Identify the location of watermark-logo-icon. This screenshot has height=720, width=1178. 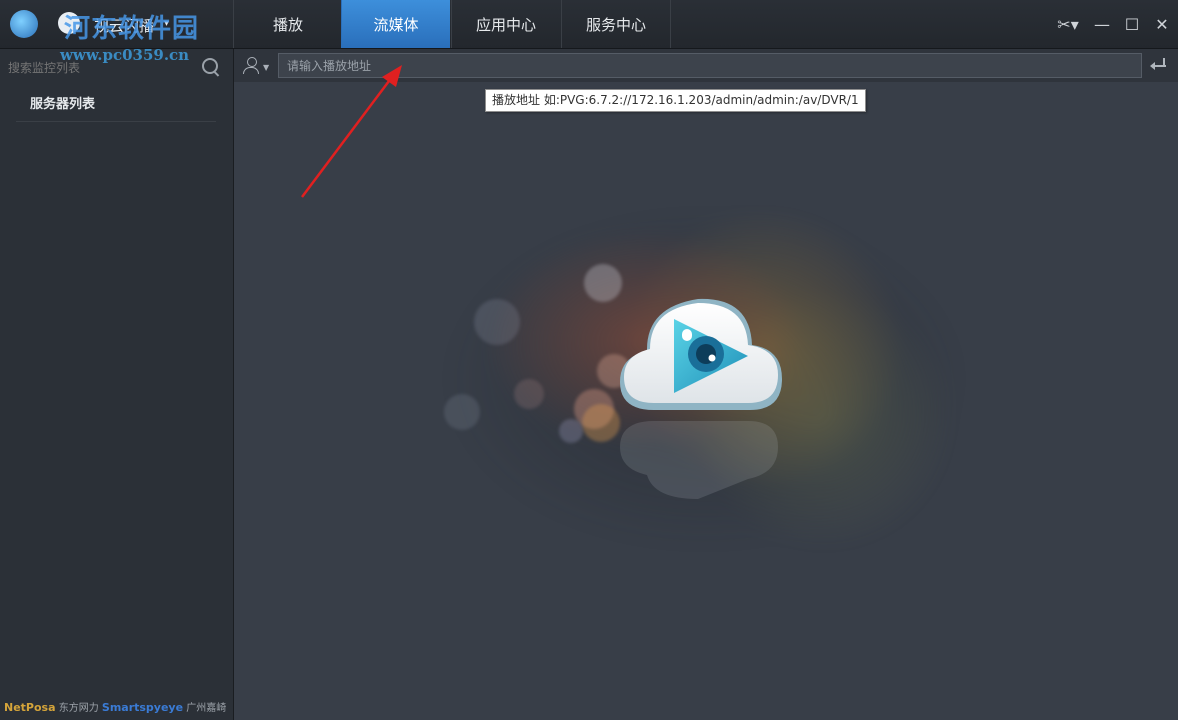
(24, 24).